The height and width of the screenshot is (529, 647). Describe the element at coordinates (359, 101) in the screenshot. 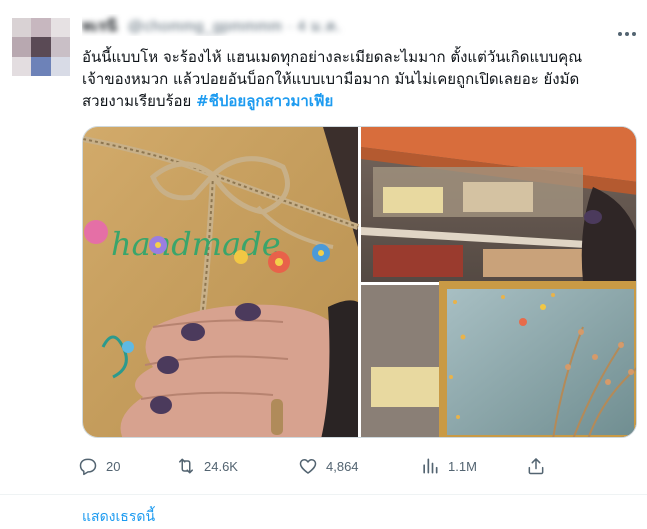

I see `tweet-text-line-last: สวยงามเรียบร้อย #ชีปอยลูกสาวมาเฟีย` at that location.